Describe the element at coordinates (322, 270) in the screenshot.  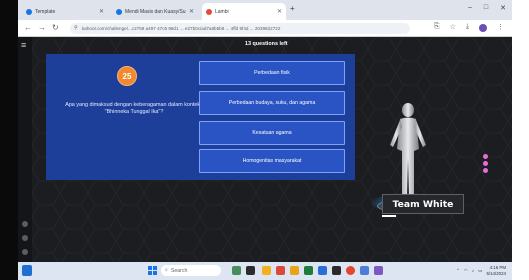
I see `edge-browser-icon` at that location.